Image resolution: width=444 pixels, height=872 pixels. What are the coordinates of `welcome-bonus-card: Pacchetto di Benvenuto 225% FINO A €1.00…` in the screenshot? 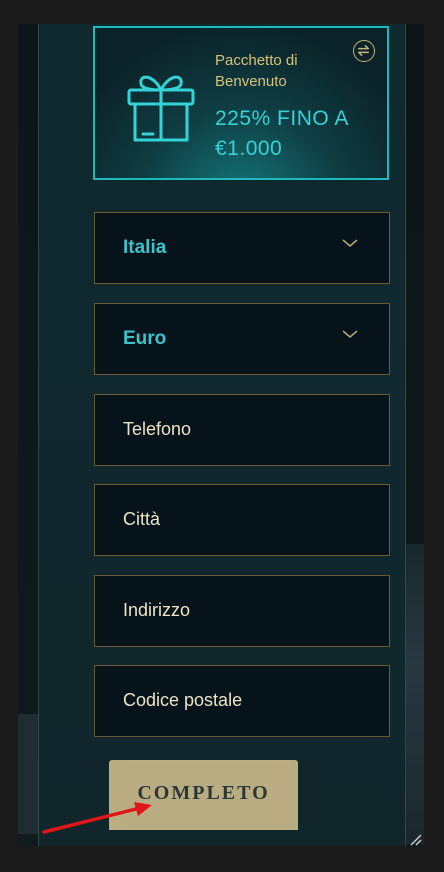 It's located at (241, 103).